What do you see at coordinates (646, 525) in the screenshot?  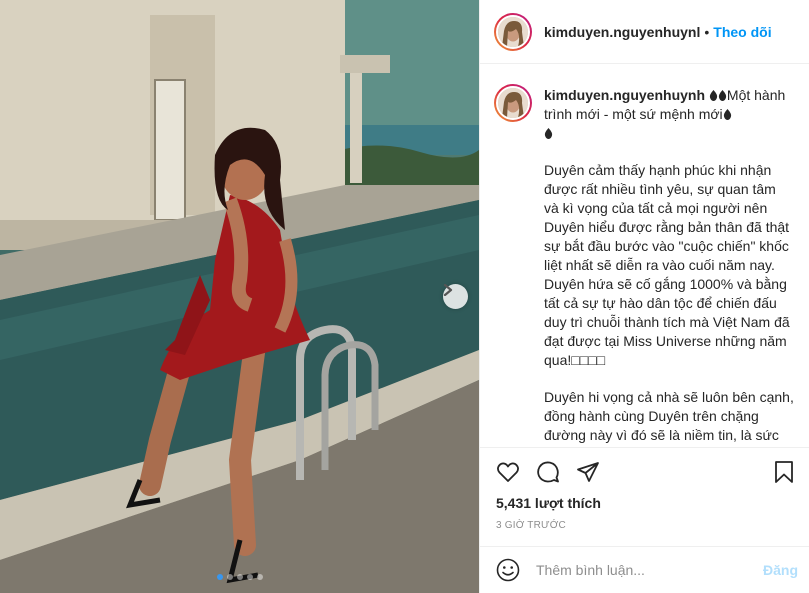 I see `post-timestamp: 3 giờ trước` at bounding box center [646, 525].